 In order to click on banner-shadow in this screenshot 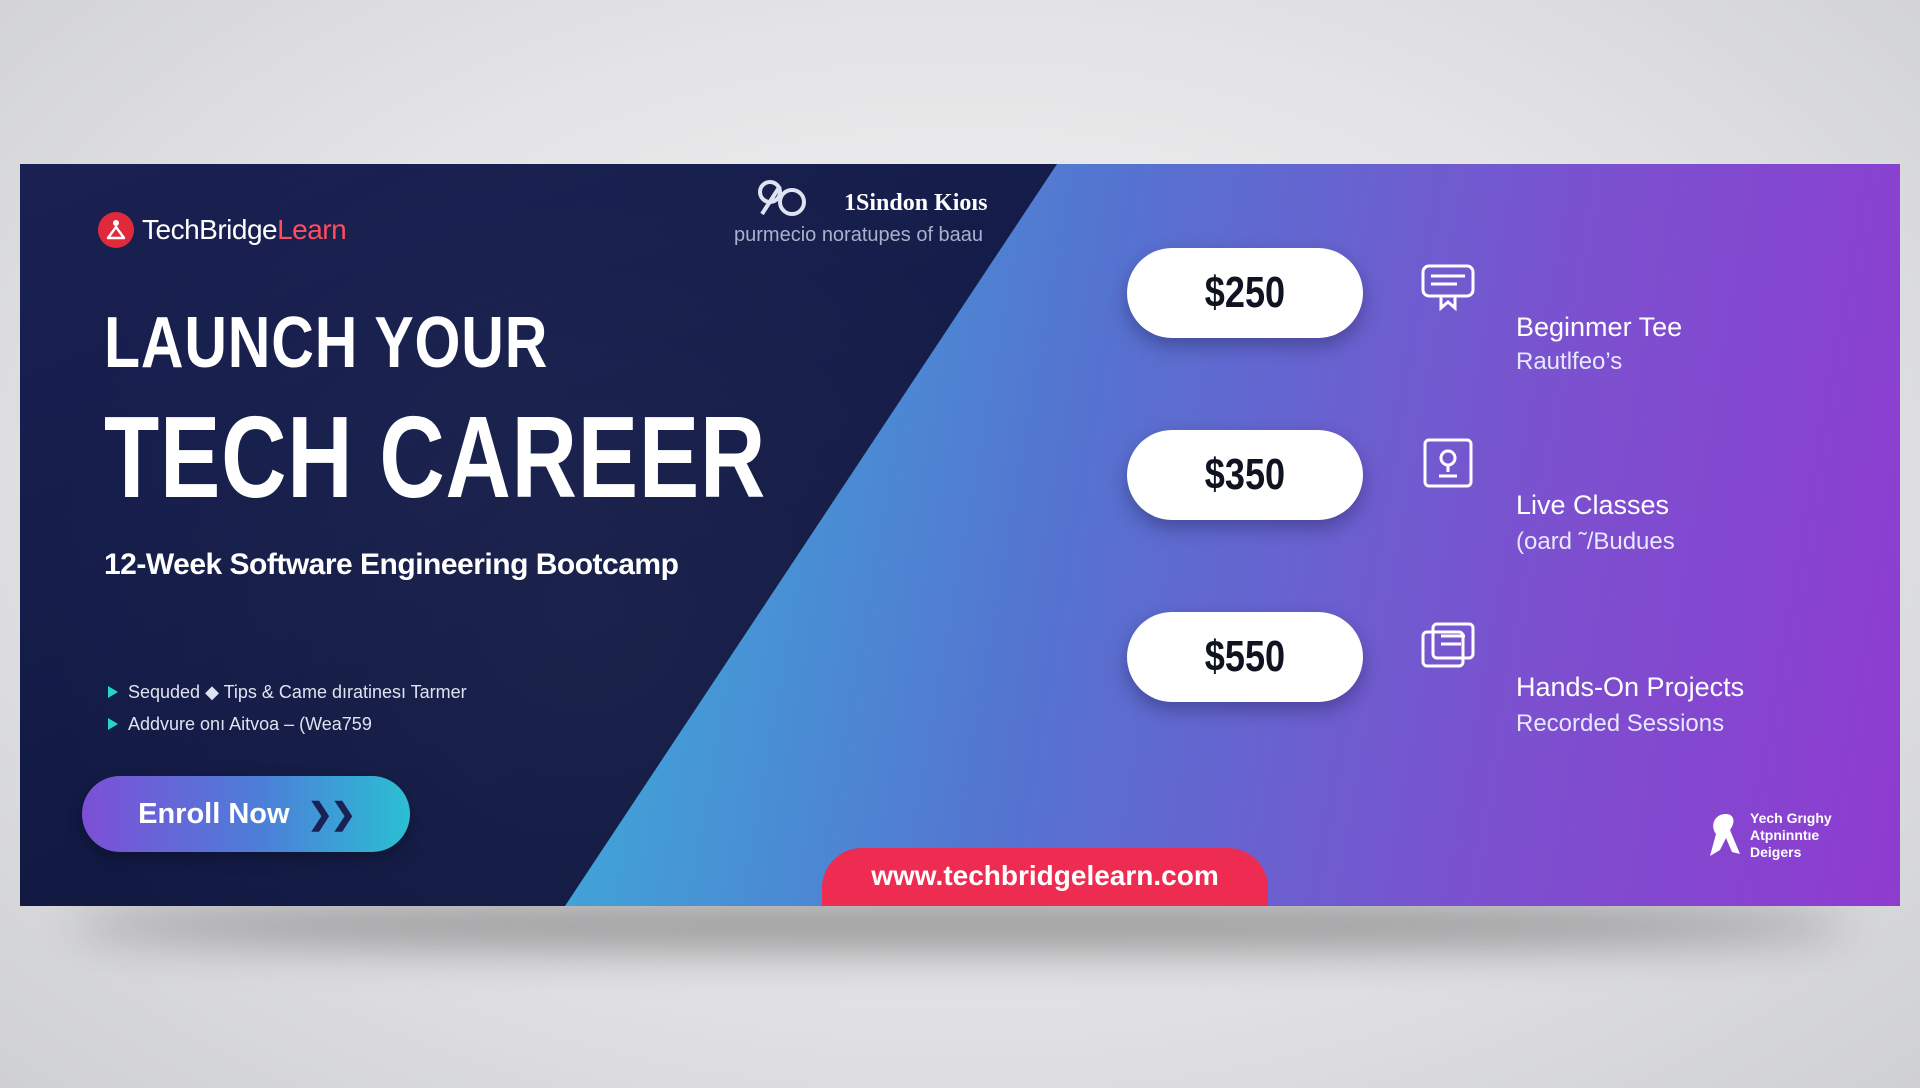, I will do `click(960, 925)`.